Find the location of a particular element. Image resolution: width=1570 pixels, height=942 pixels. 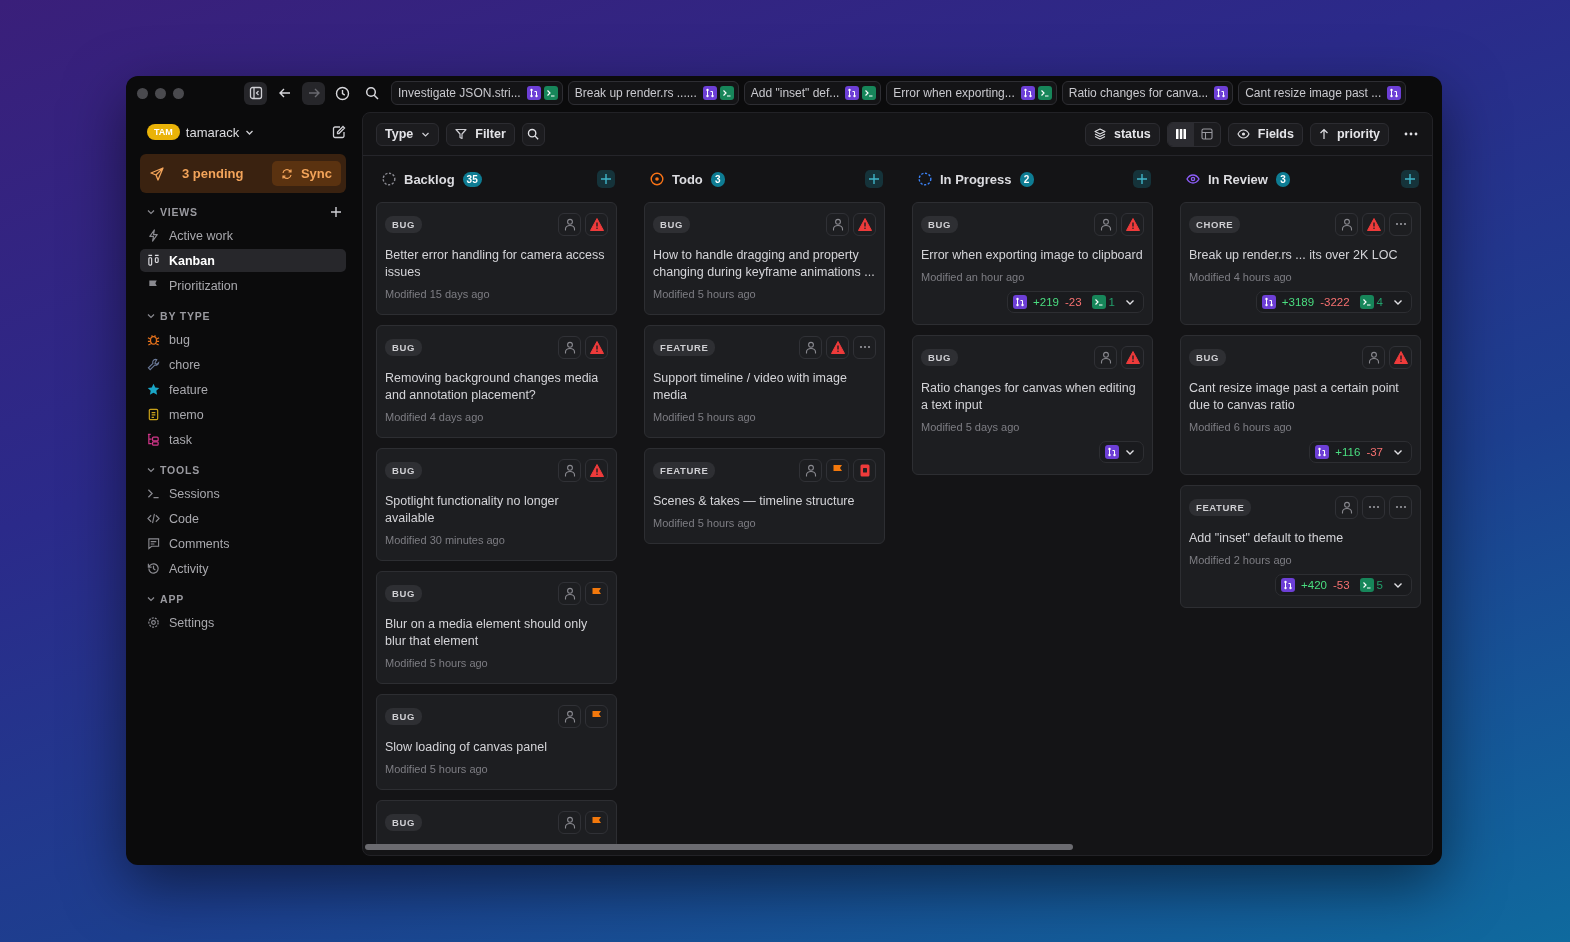

section-header: TOOLS is located at coordinates (170, 470).